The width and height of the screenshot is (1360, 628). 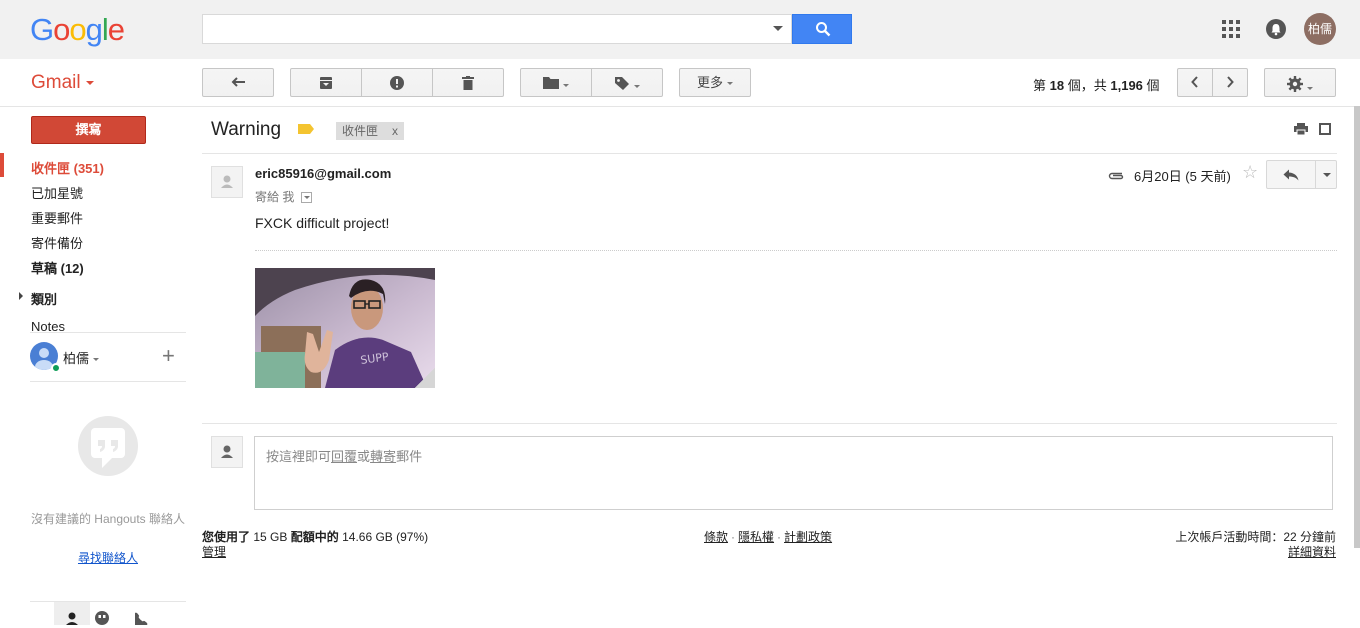 I want to click on reply-prompt-prefix: 按這裡即可, so click(x=299, y=456).